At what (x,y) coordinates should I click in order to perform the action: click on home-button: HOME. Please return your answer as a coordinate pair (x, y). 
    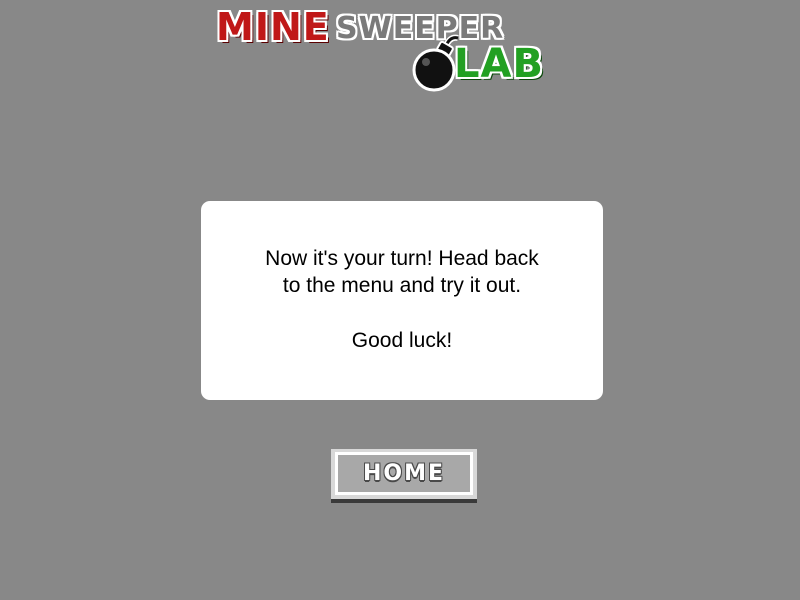
    Looking at the image, I should click on (404, 476).